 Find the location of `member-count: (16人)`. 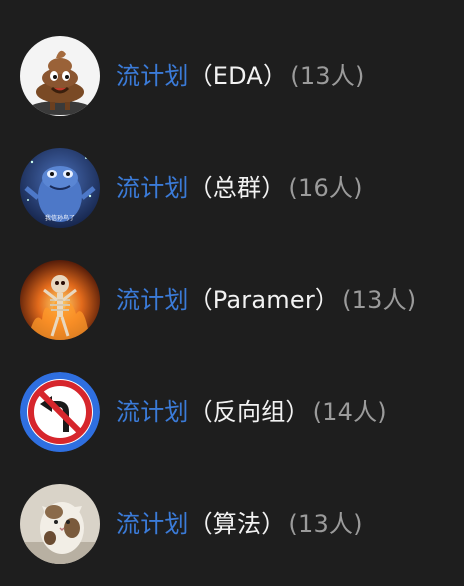

member-count: (16人) is located at coordinates (325, 188).